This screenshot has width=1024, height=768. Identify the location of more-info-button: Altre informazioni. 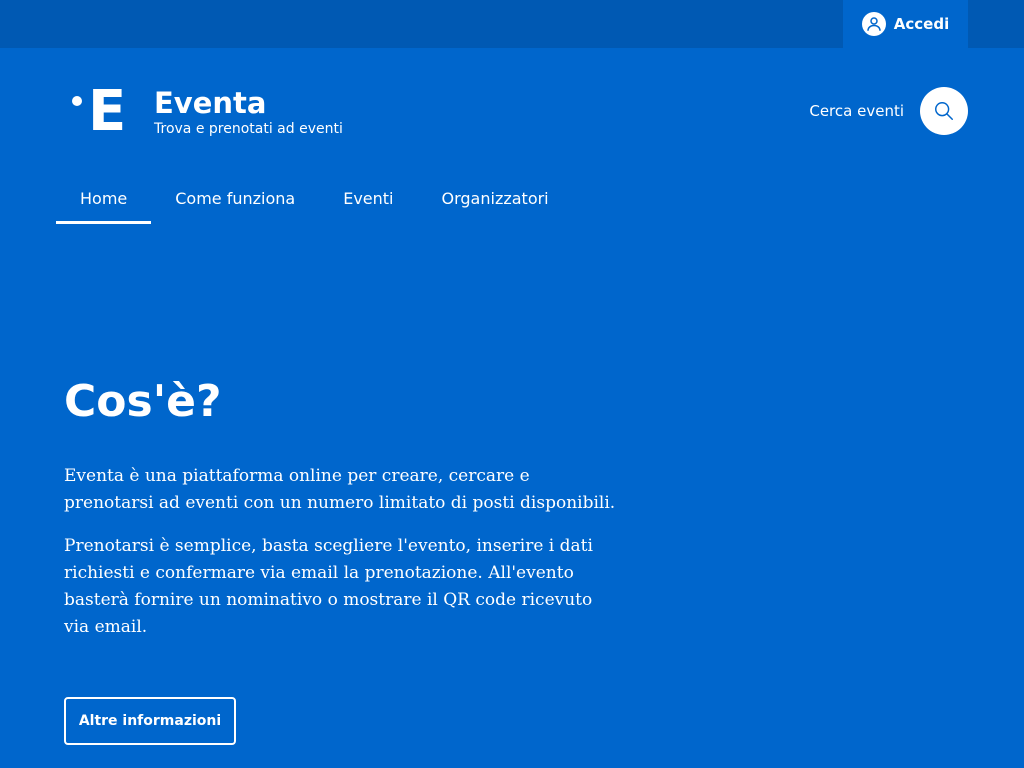
(150, 721).